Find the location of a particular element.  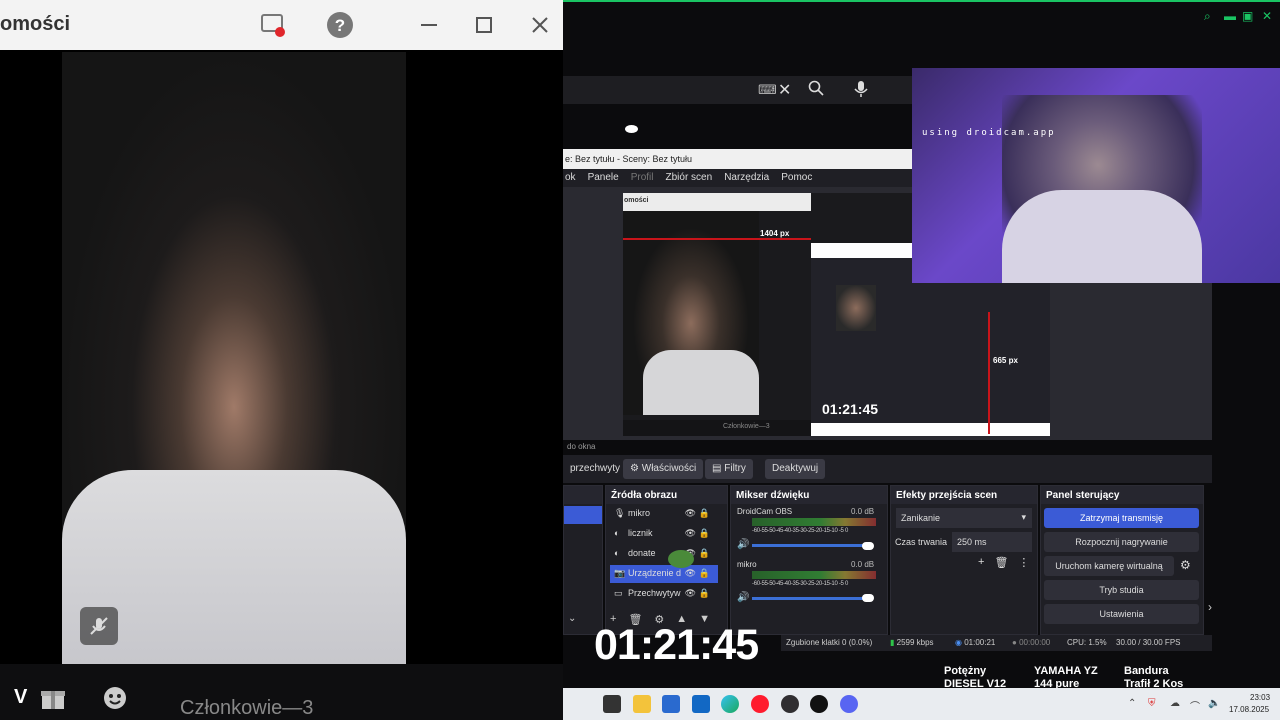

source-name: Przechwytyw is located at coordinates (654, 593).